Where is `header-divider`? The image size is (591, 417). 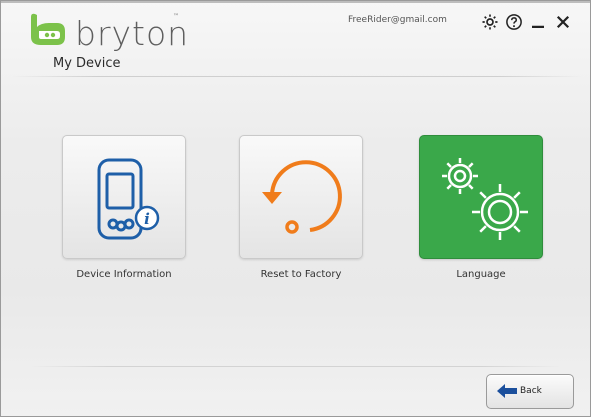 header-divider is located at coordinates (297, 76).